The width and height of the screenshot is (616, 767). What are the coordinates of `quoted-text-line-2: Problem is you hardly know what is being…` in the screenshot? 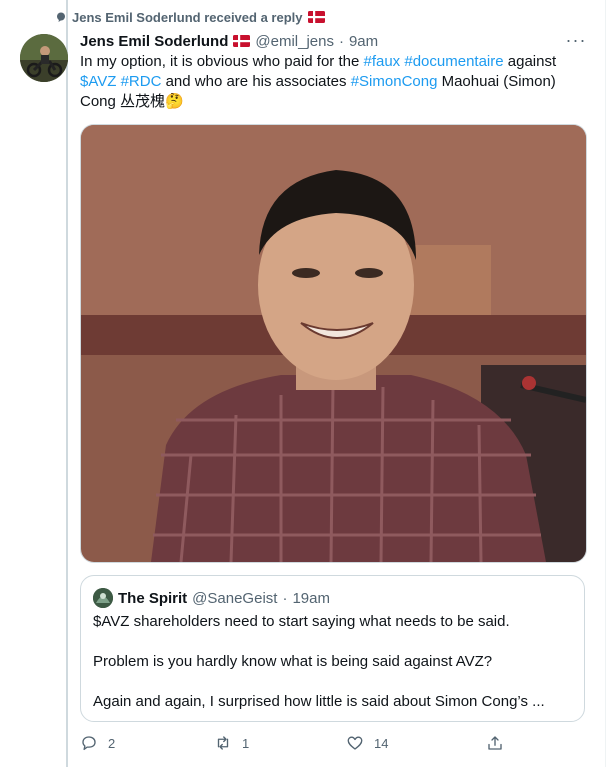 It's located at (293, 661).